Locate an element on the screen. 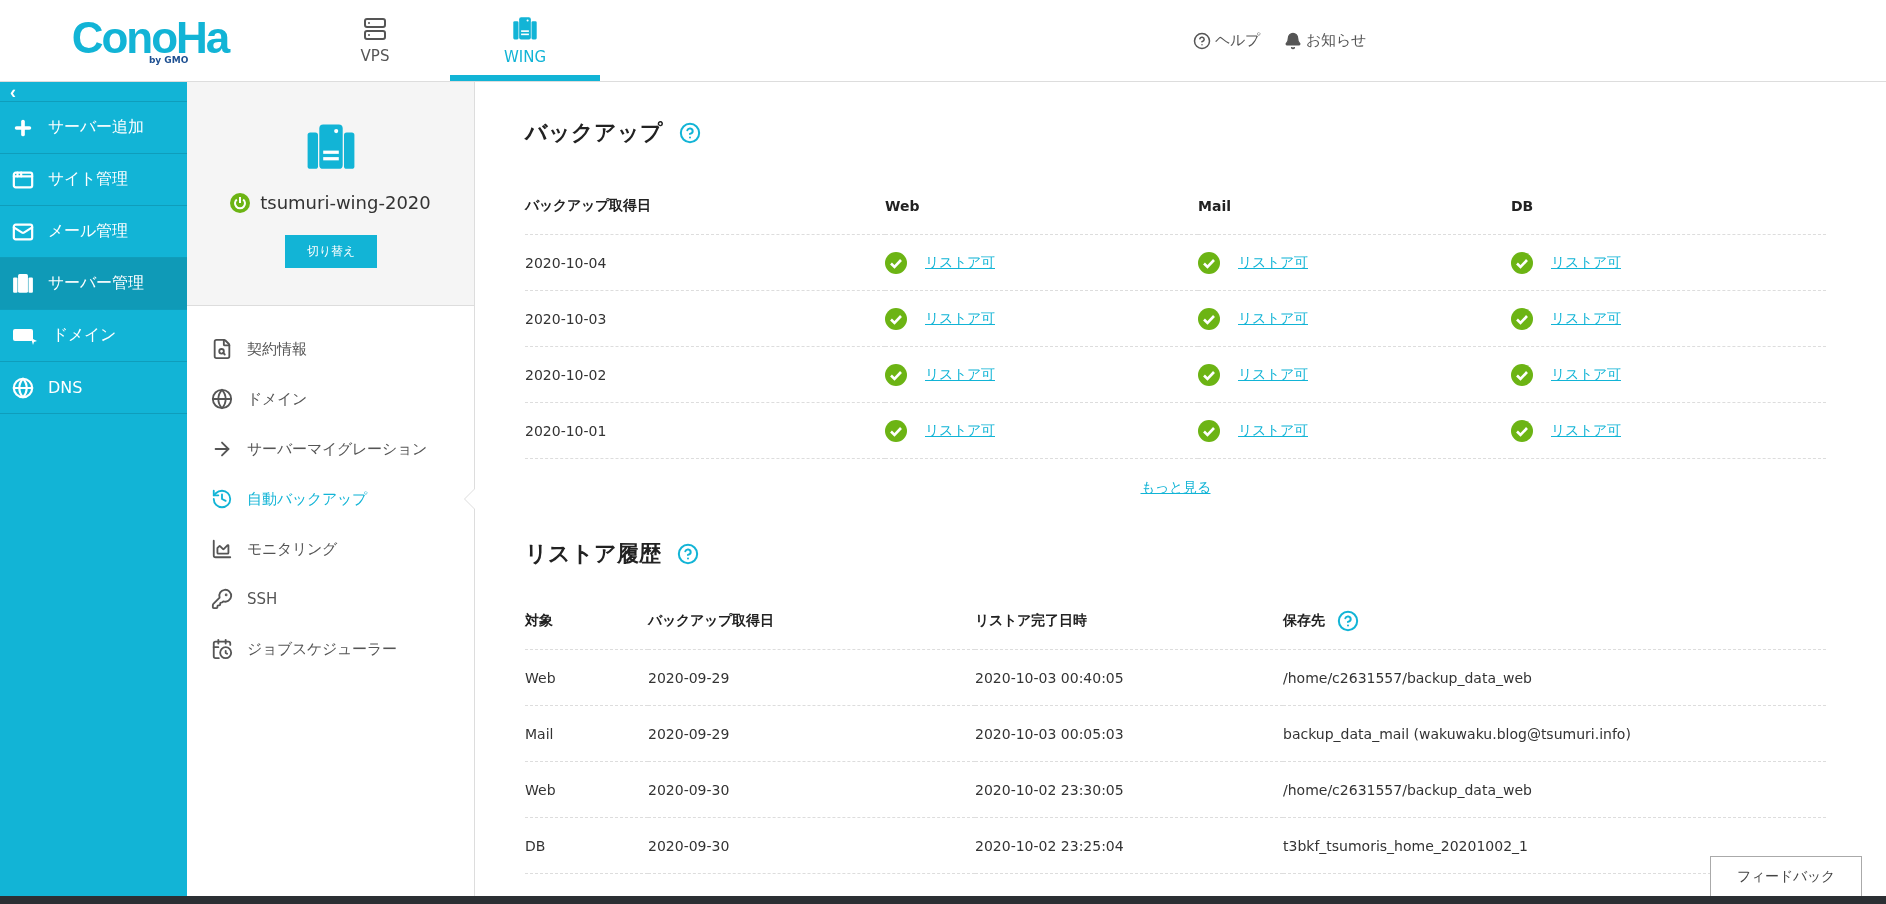 This screenshot has width=1886, height=904. column-header: Web is located at coordinates (1041, 206).